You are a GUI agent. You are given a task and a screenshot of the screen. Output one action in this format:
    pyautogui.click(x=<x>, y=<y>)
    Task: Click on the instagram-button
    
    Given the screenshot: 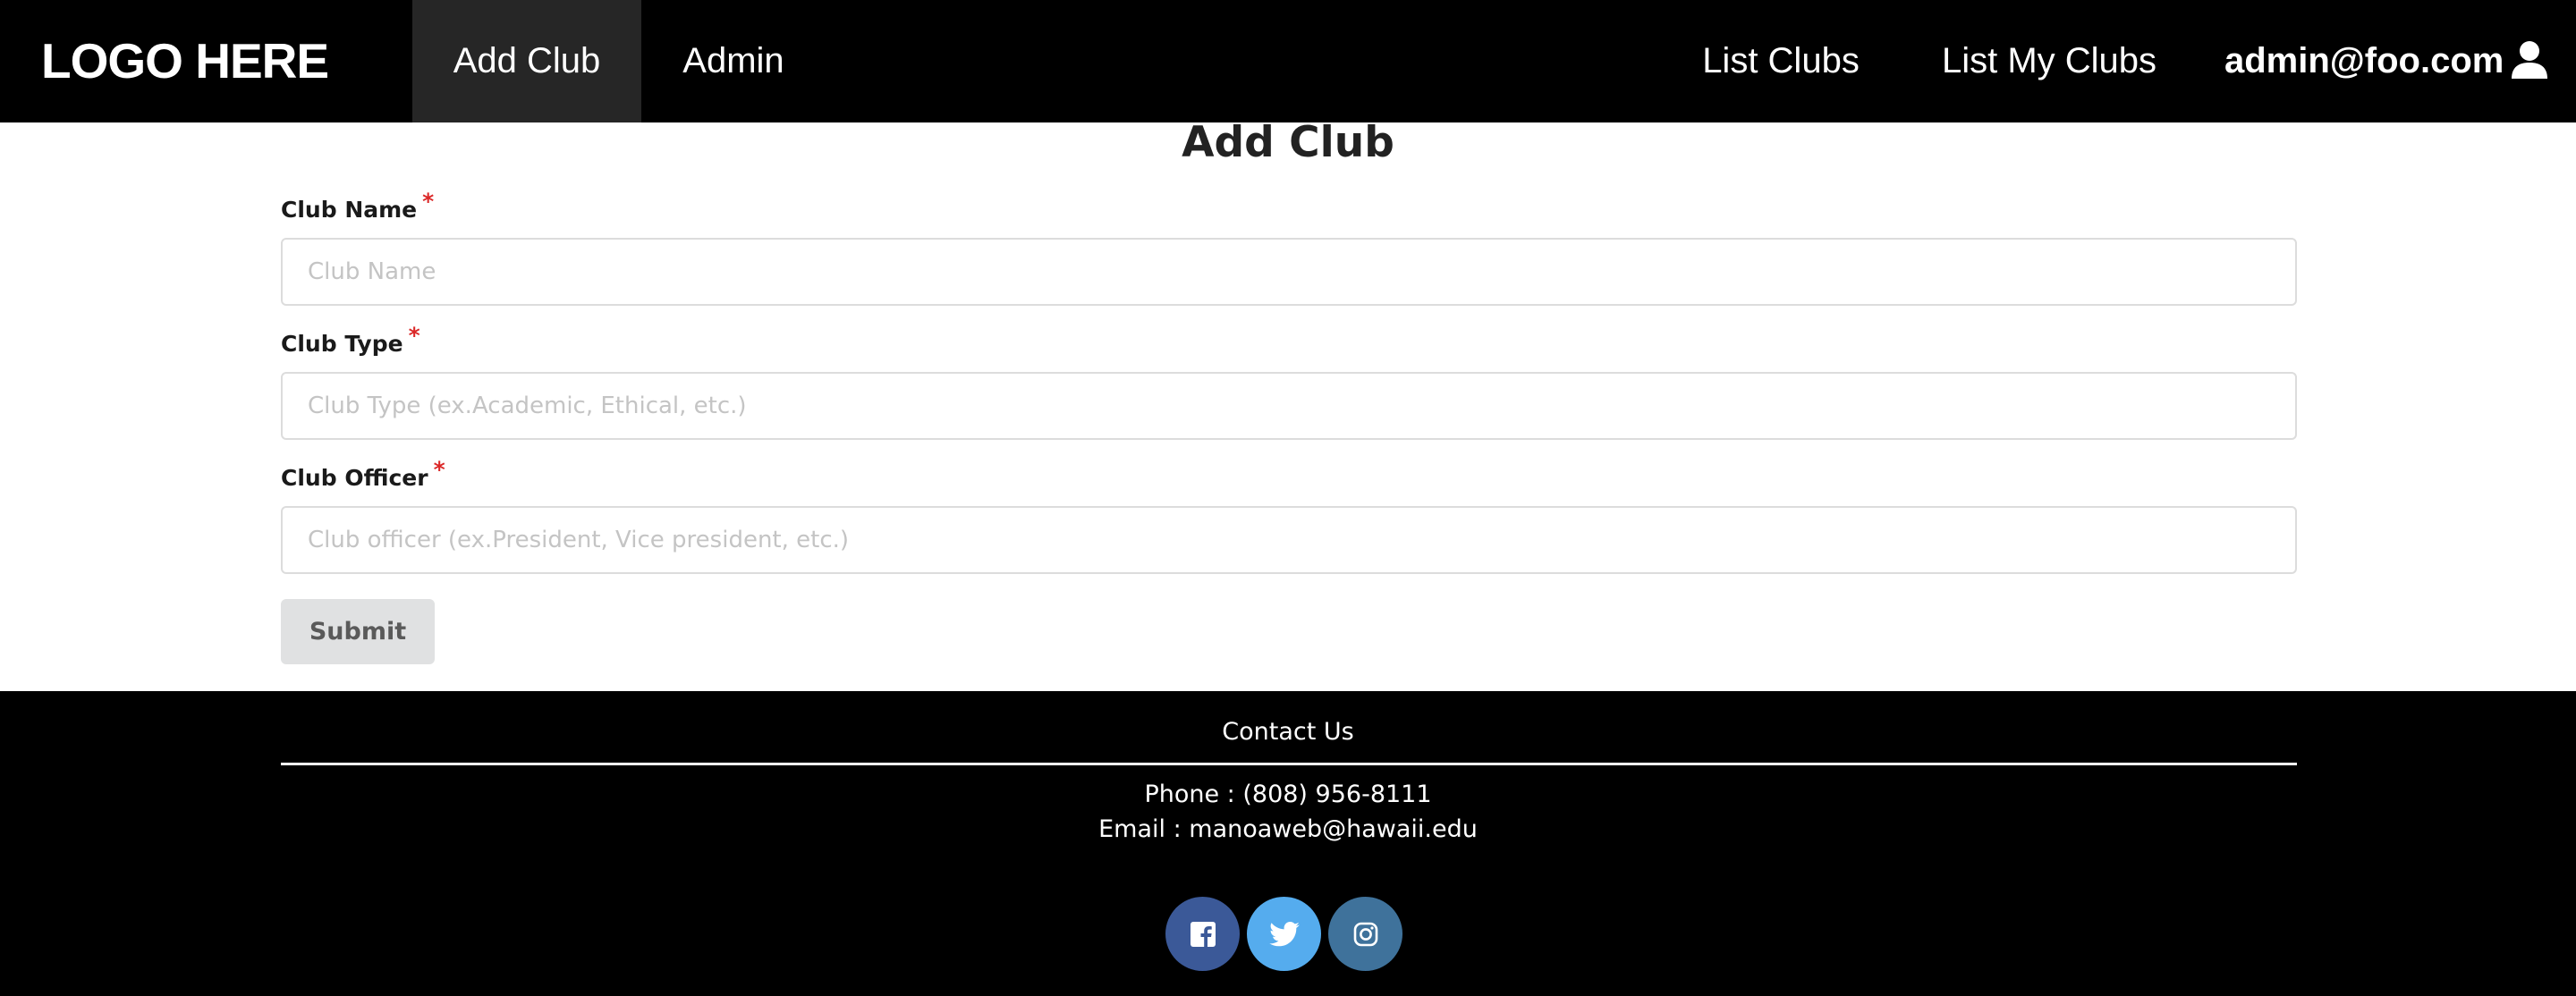 What is the action you would take?
    pyautogui.click(x=1365, y=934)
    